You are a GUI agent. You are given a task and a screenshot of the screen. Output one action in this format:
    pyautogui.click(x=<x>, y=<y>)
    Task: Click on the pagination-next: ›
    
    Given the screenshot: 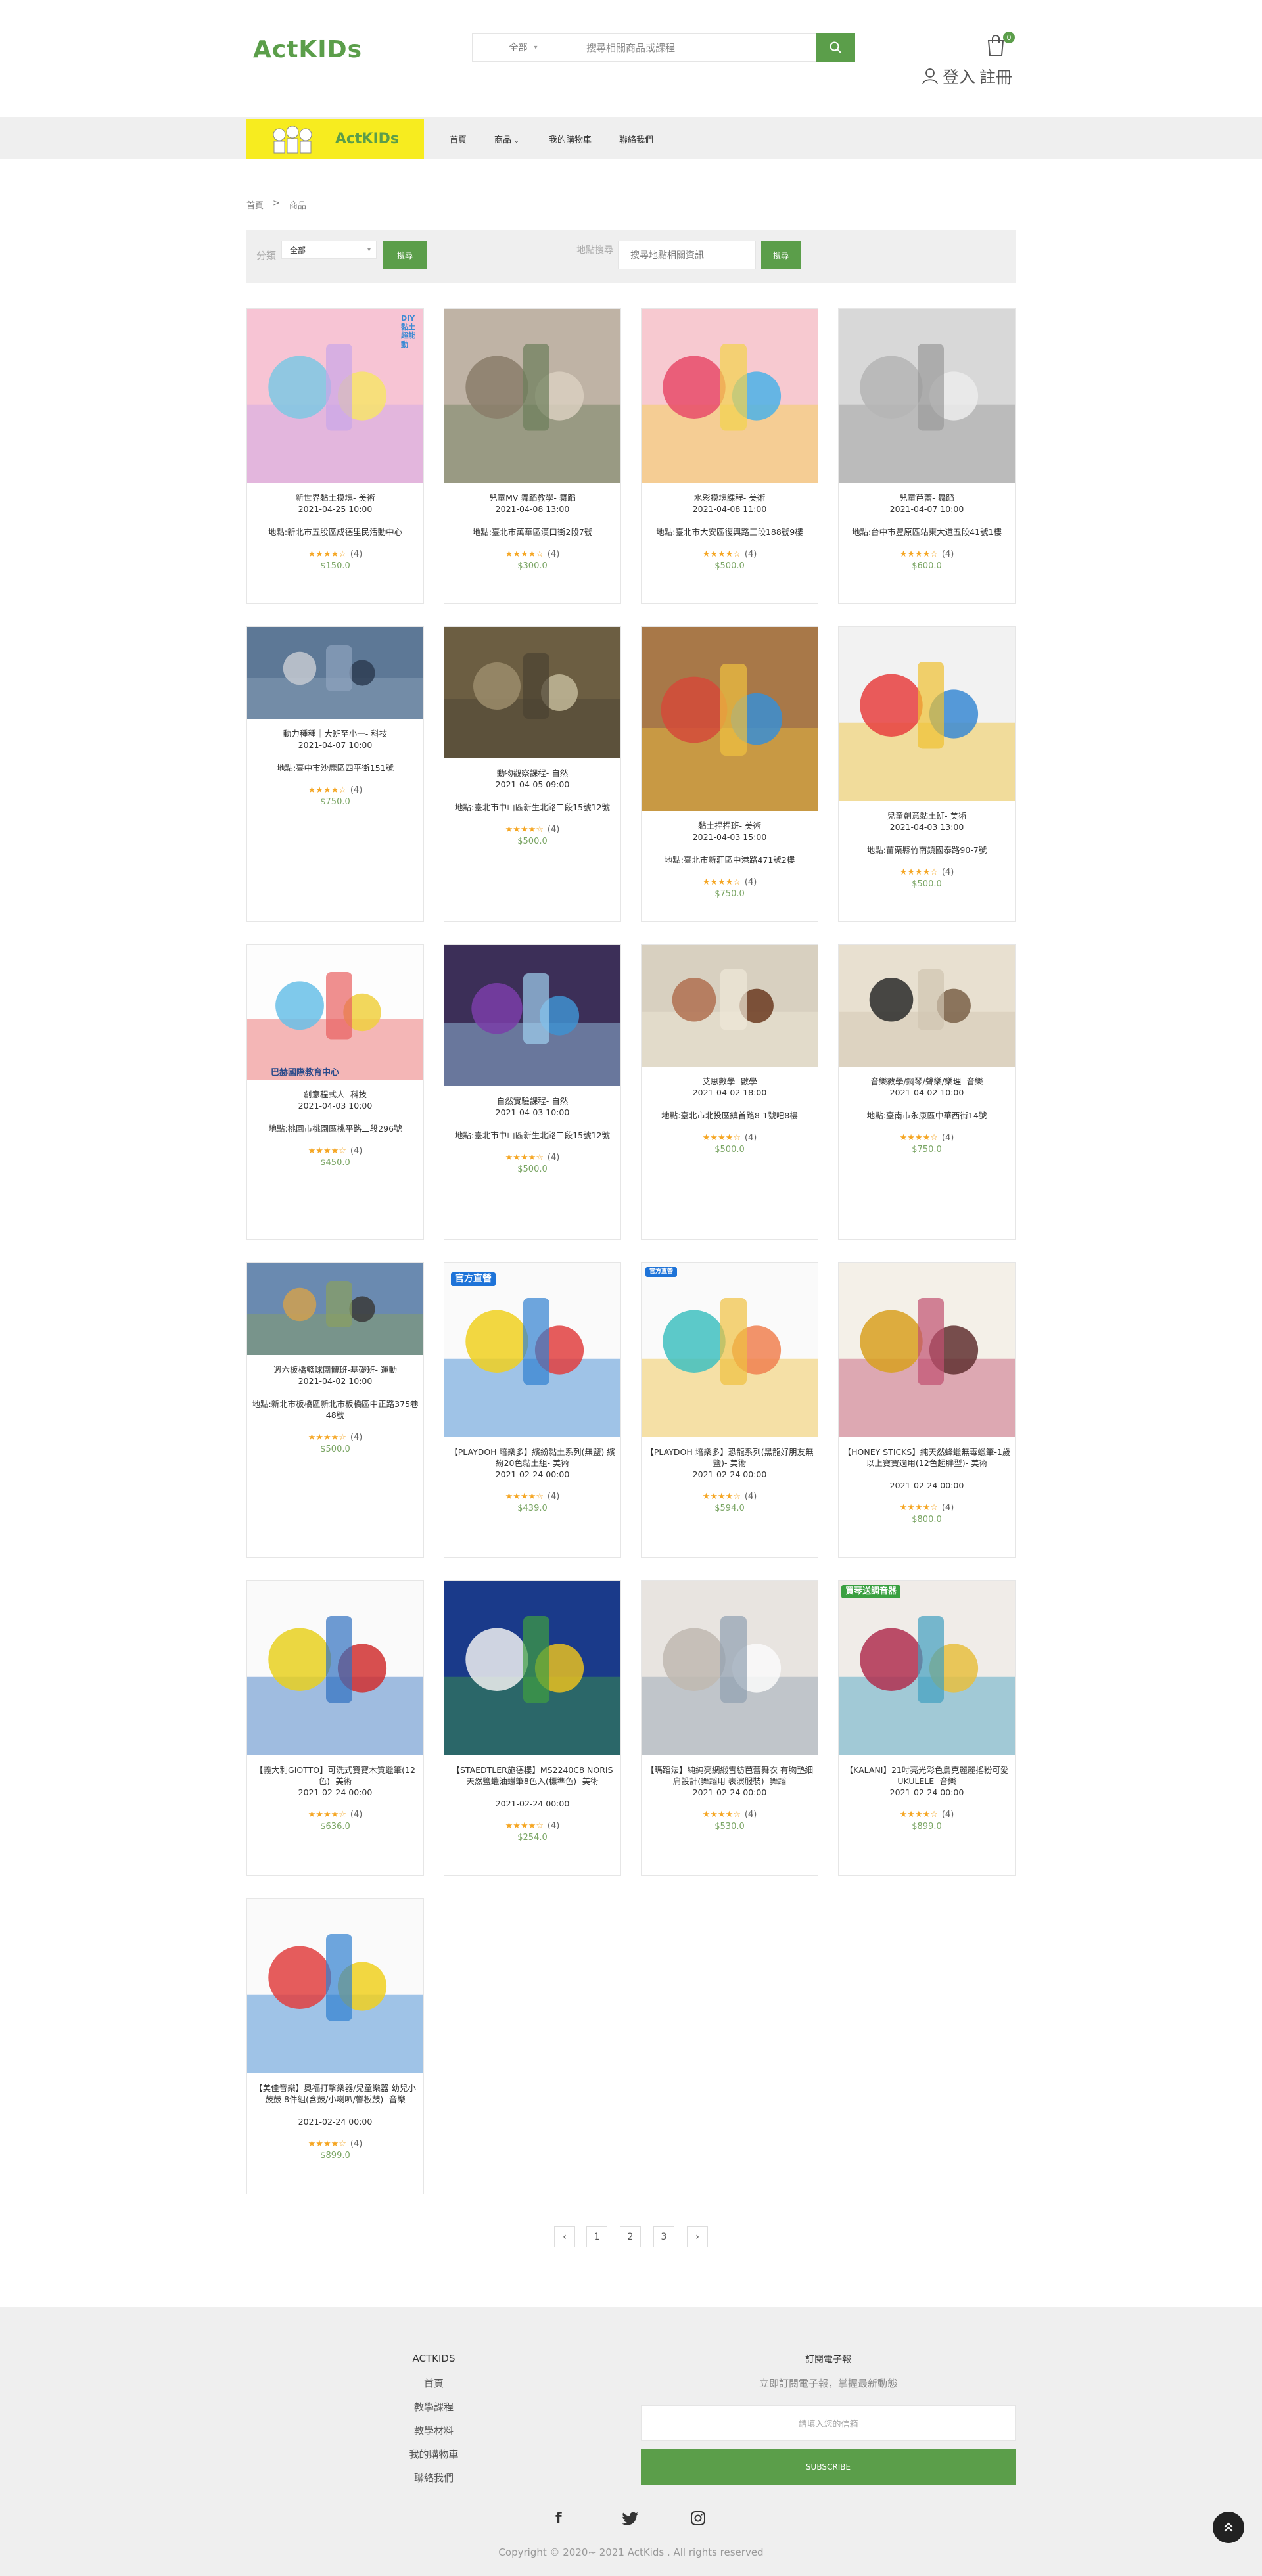 What is the action you would take?
    pyautogui.click(x=698, y=2236)
    